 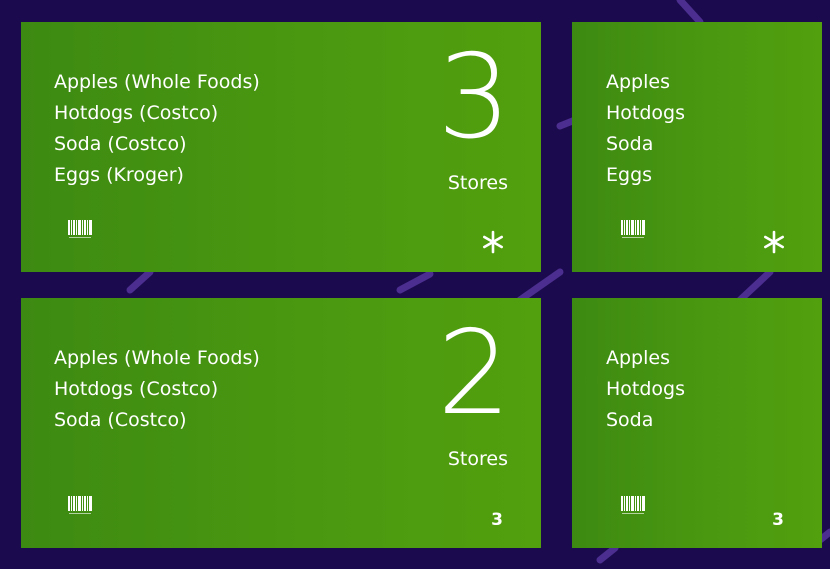 I want to click on shopping-list-items: Apples Hotdogs Soda Eggs, so click(x=645, y=129).